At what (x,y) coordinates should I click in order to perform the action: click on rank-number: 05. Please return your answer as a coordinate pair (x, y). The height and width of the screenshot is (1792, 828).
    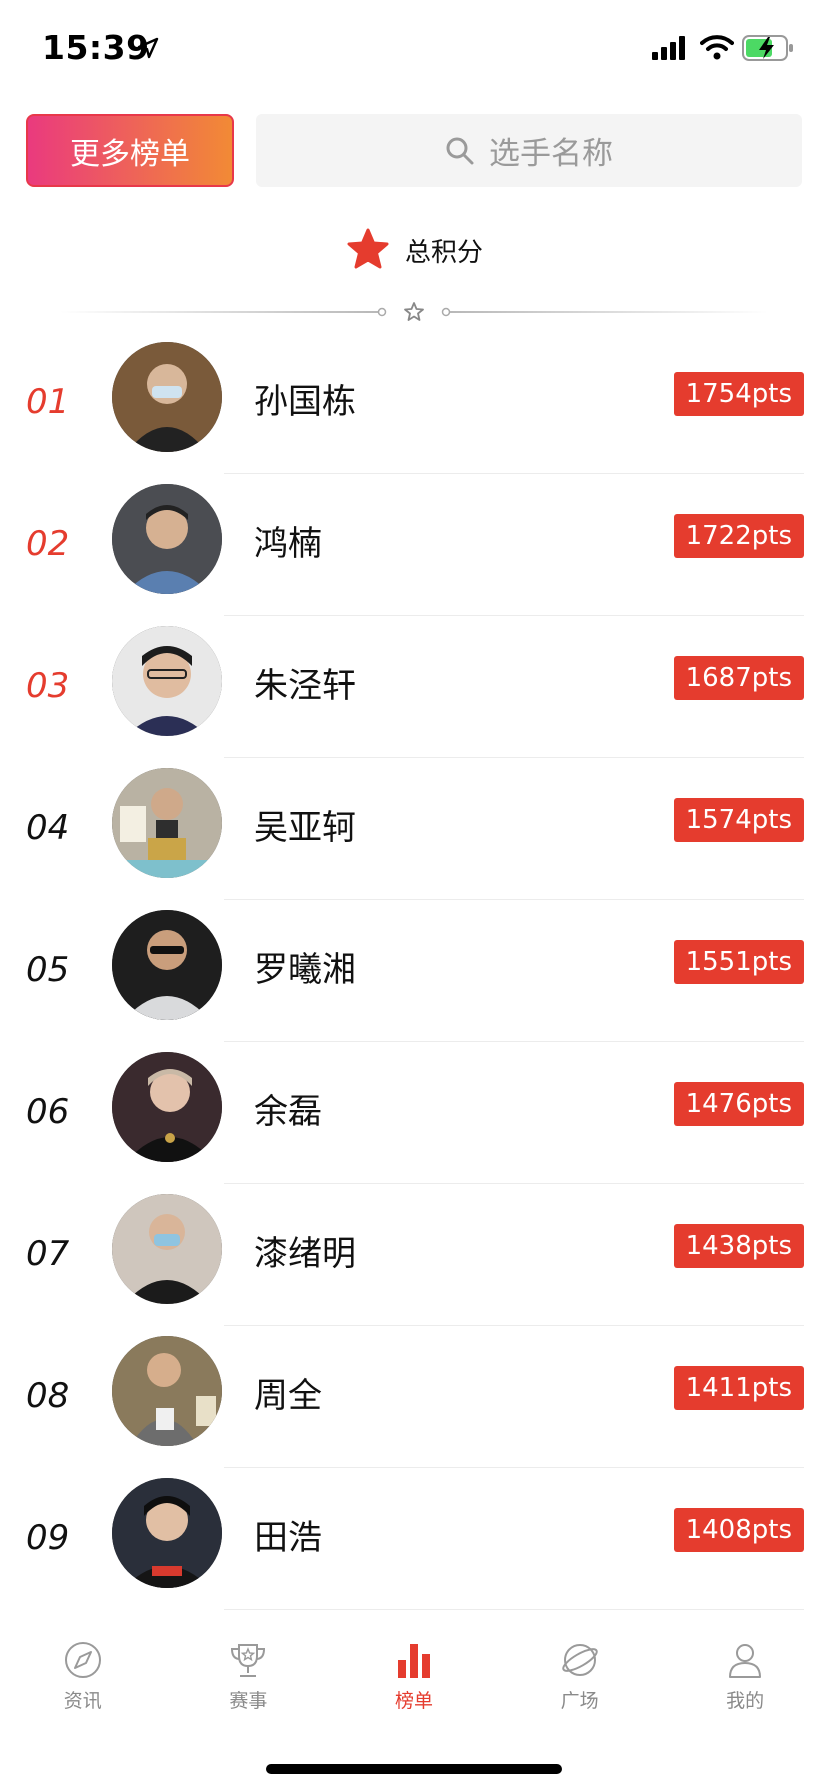
    Looking at the image, I should click on (48, 970).